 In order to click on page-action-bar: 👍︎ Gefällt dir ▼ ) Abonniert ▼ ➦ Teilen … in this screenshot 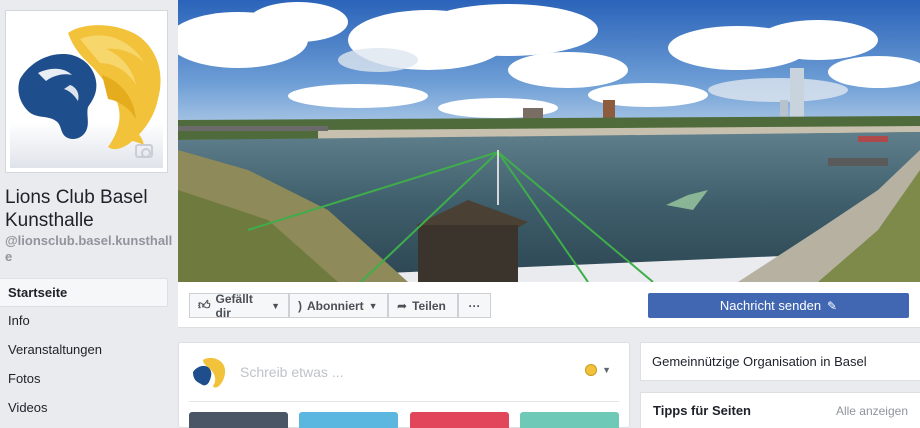, I will do `click(549, 305)`.